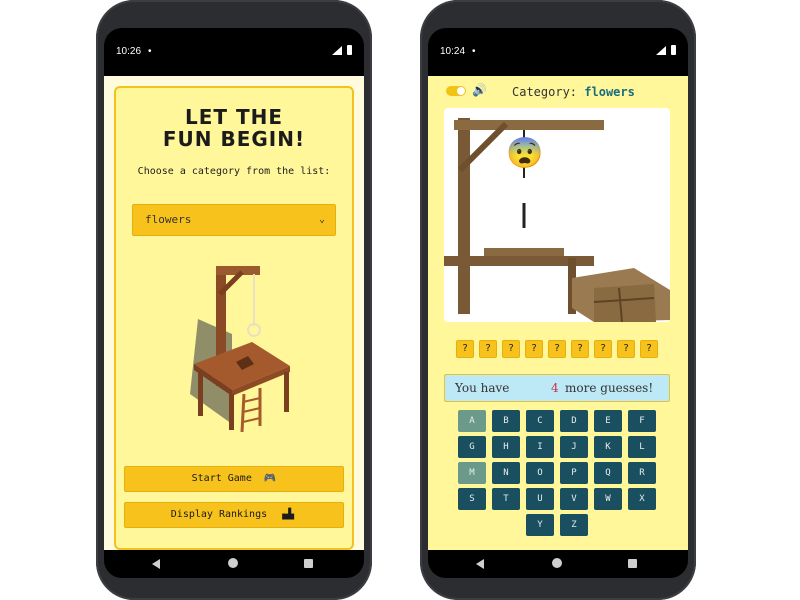 Image resolution: width=800 pixels, height=600 pixels. Describe the element at coordinates (609, 92) in the screenshot. I see `category-value: flowers` at that location.